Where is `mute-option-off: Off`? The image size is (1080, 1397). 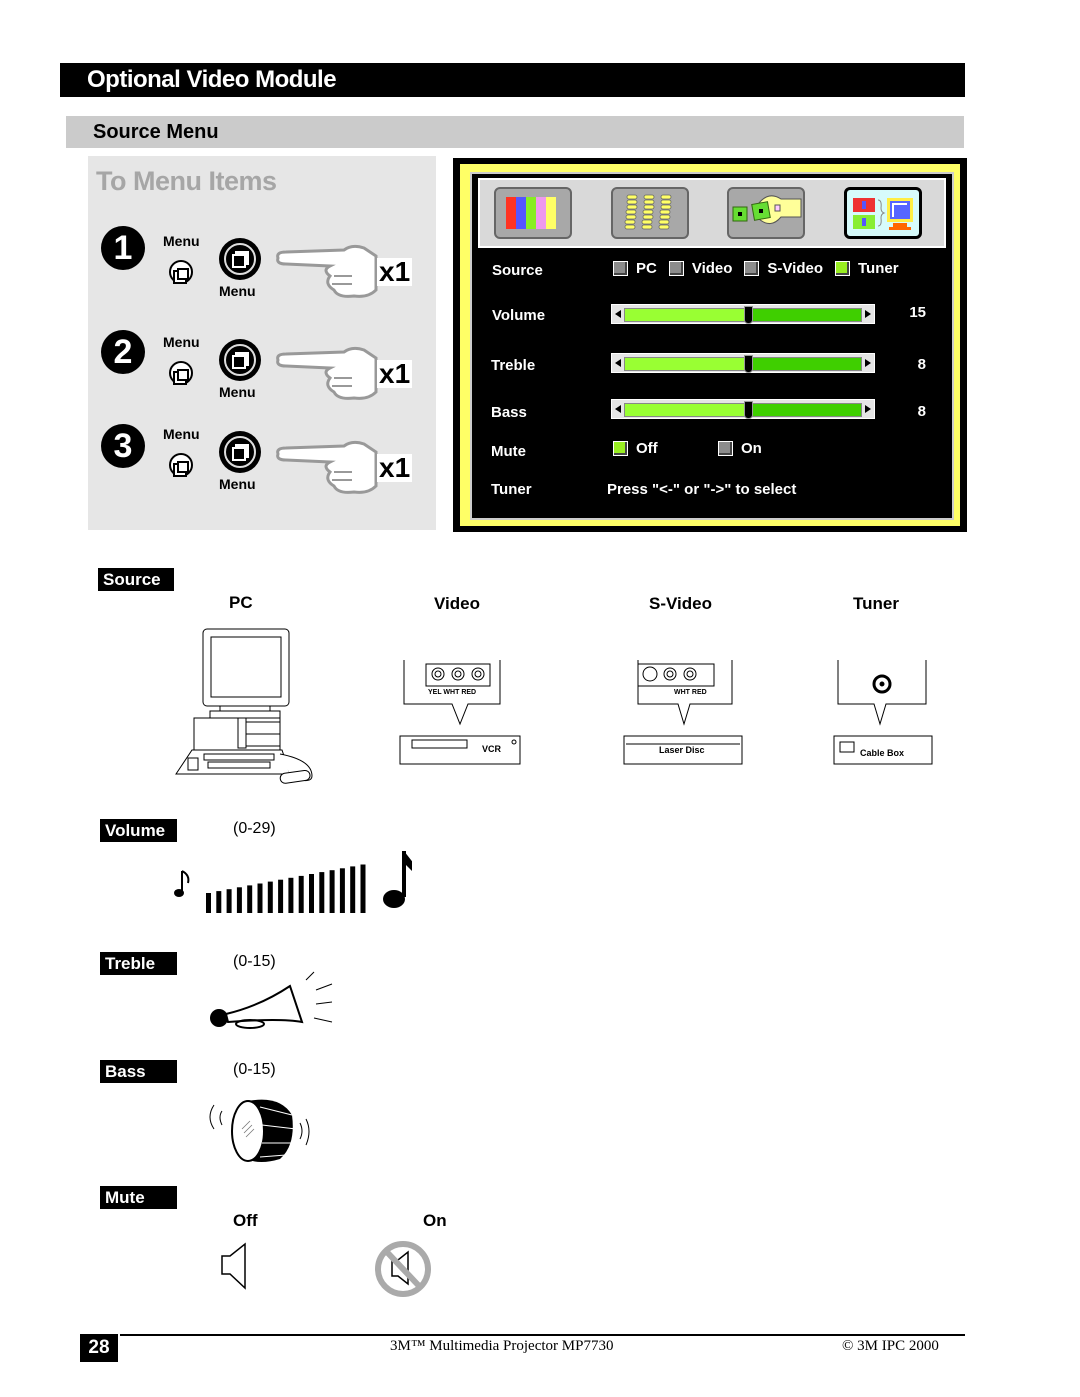
mute-option-off: Off is located at coordinates (635, 448).